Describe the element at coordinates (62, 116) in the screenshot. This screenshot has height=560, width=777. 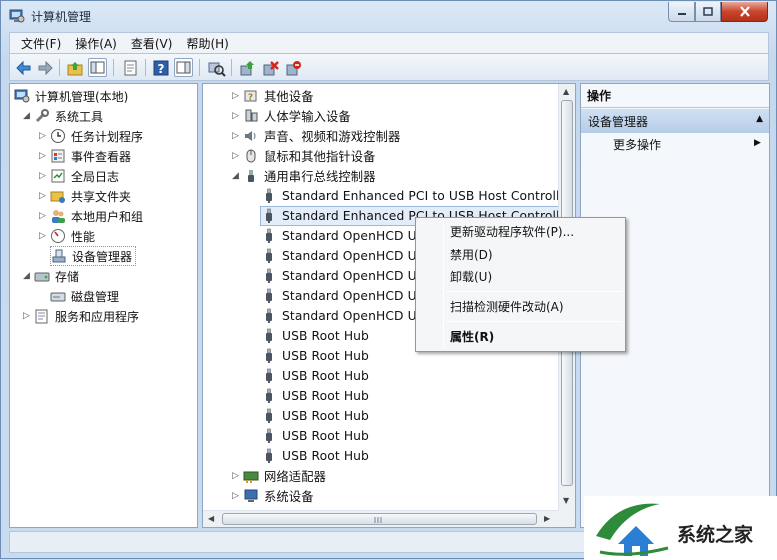
I see `tree-item-system-tools: ◢ 系统工具` at that location.